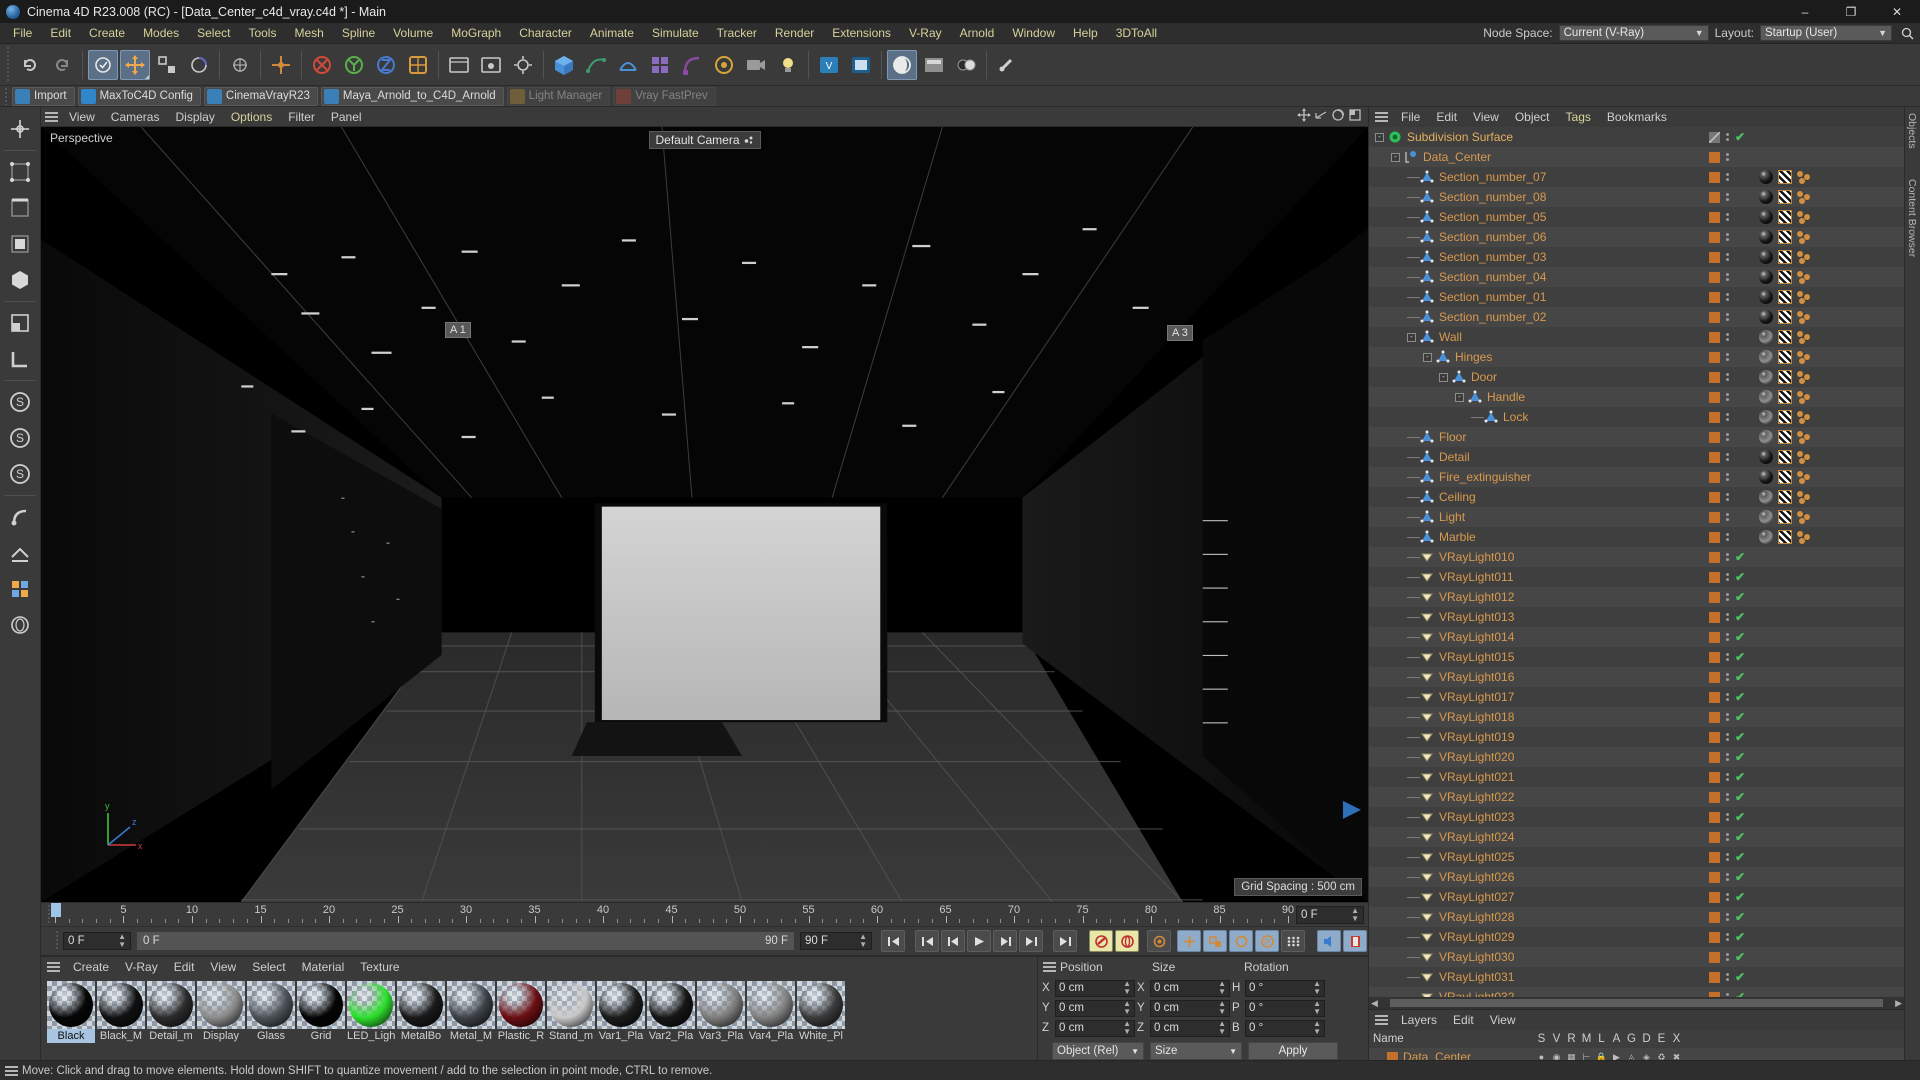  Describe the element at coordinates (821, 1012) in the screenshot. I see `material-swatch: White_Pl` at that location.